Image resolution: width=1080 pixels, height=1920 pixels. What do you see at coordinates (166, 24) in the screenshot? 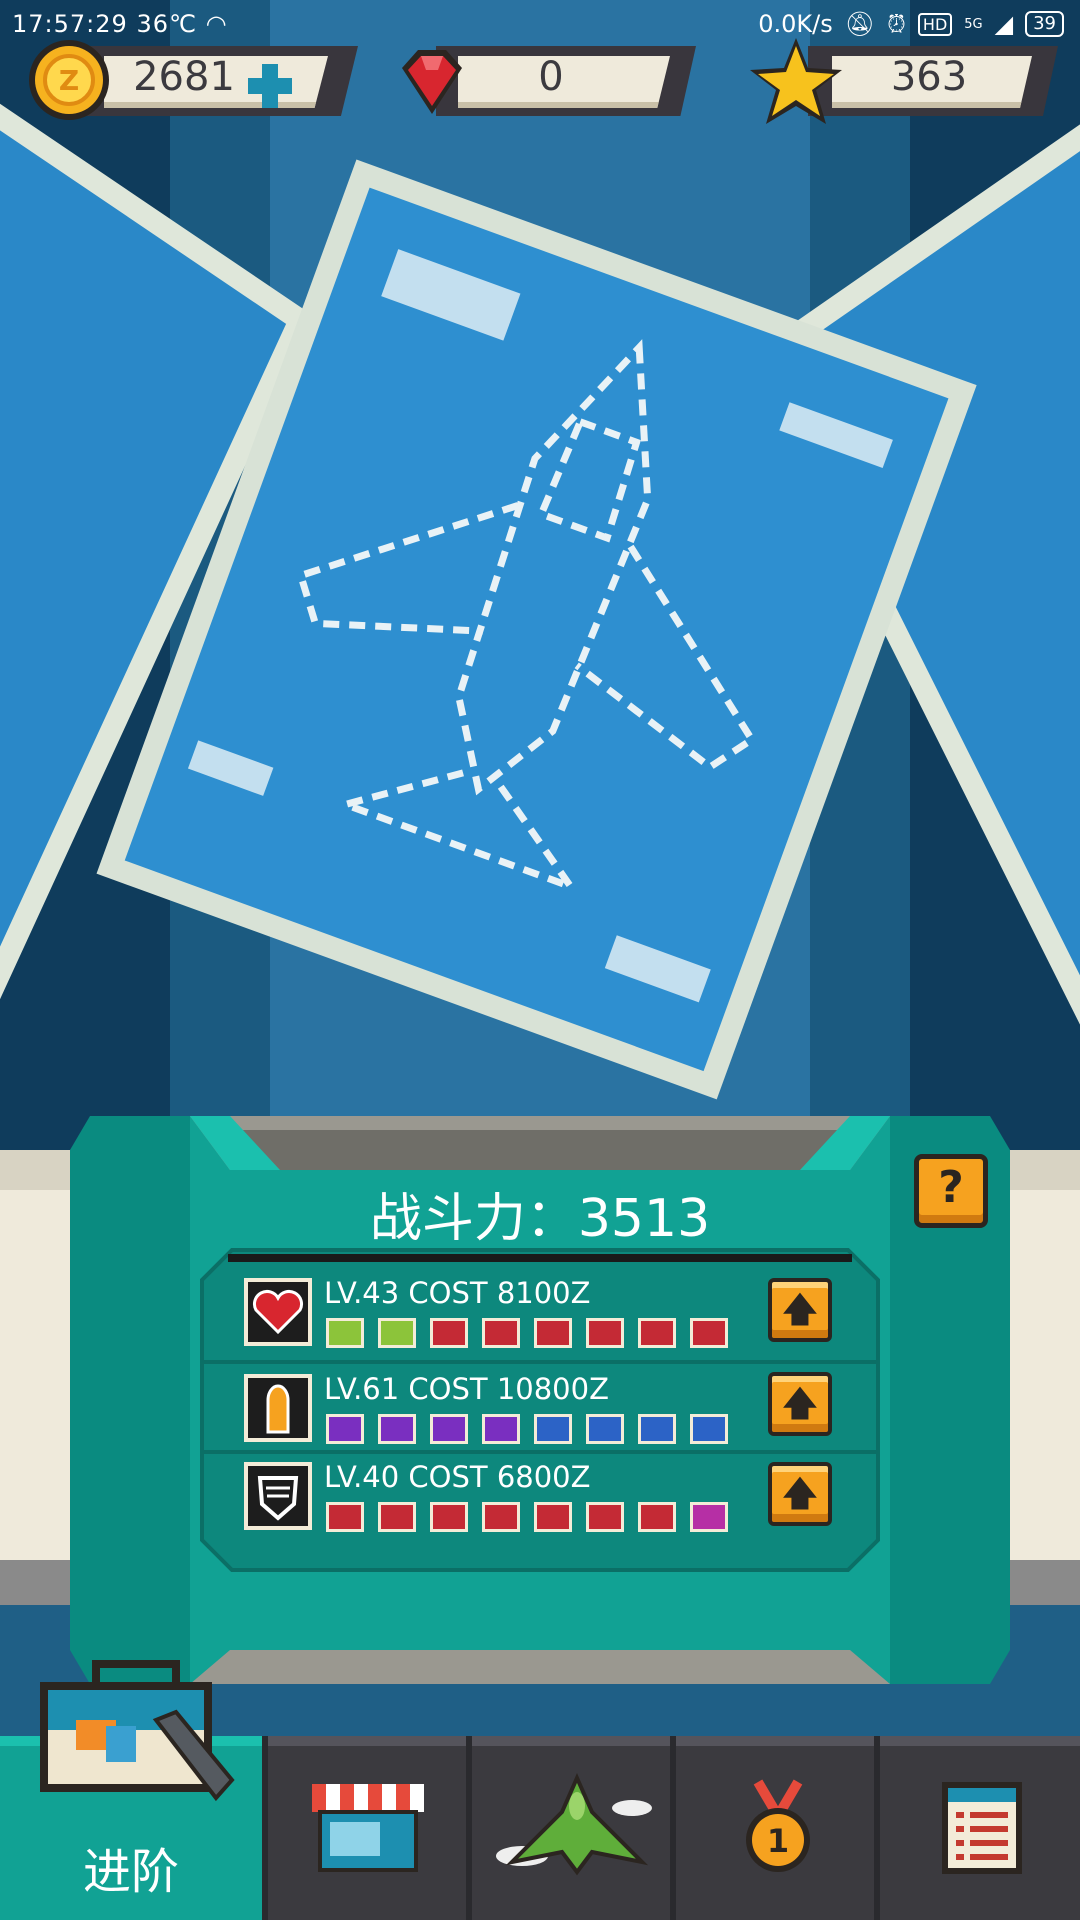
I see `temperature: 36℃` at bounding box center [166, 24].